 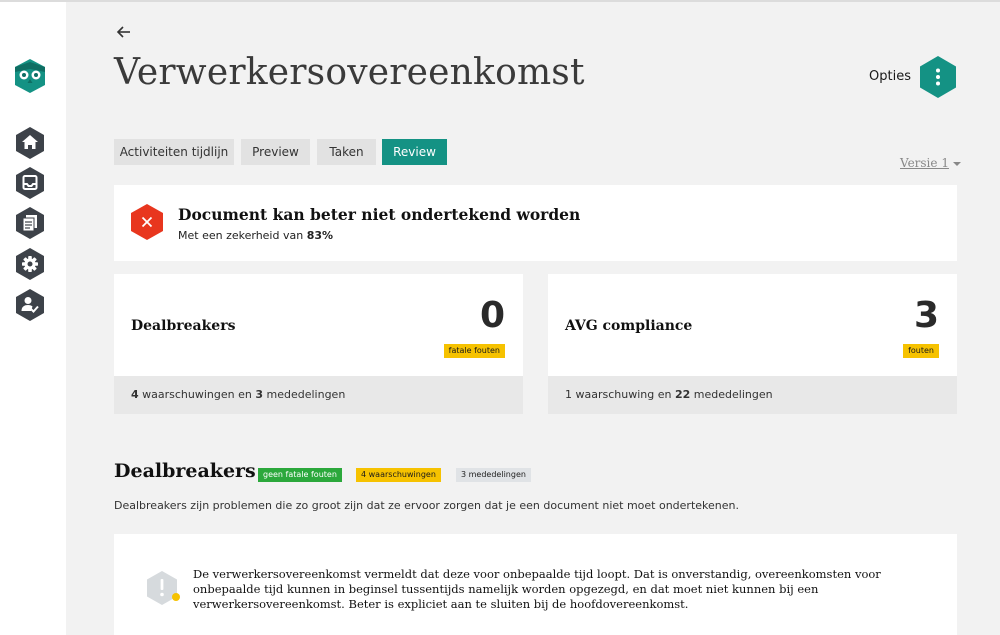 I want to click on inbox-icon, so click(x=30, y=183).